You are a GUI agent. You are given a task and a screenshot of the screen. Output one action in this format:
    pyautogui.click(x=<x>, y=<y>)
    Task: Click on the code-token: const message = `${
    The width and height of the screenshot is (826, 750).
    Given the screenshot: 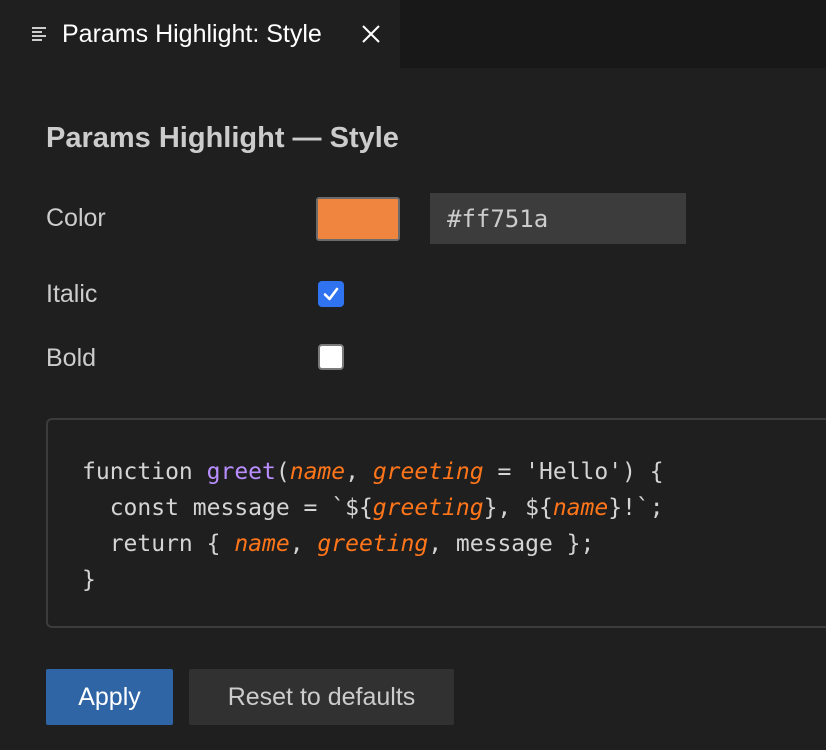 What is the action you would take?
    pyautogui.click(x=227, y=508)
    